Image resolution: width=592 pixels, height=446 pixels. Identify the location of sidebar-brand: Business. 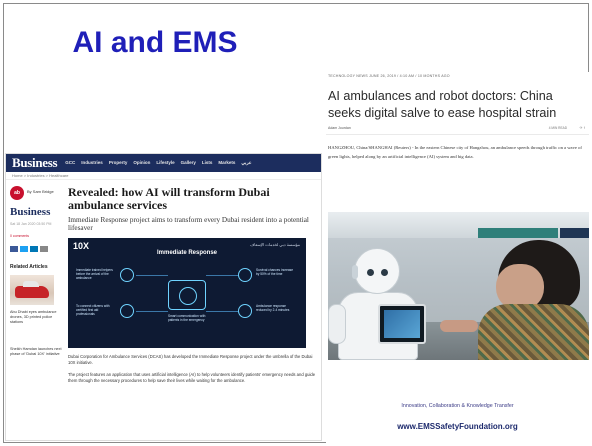
(30, 212).